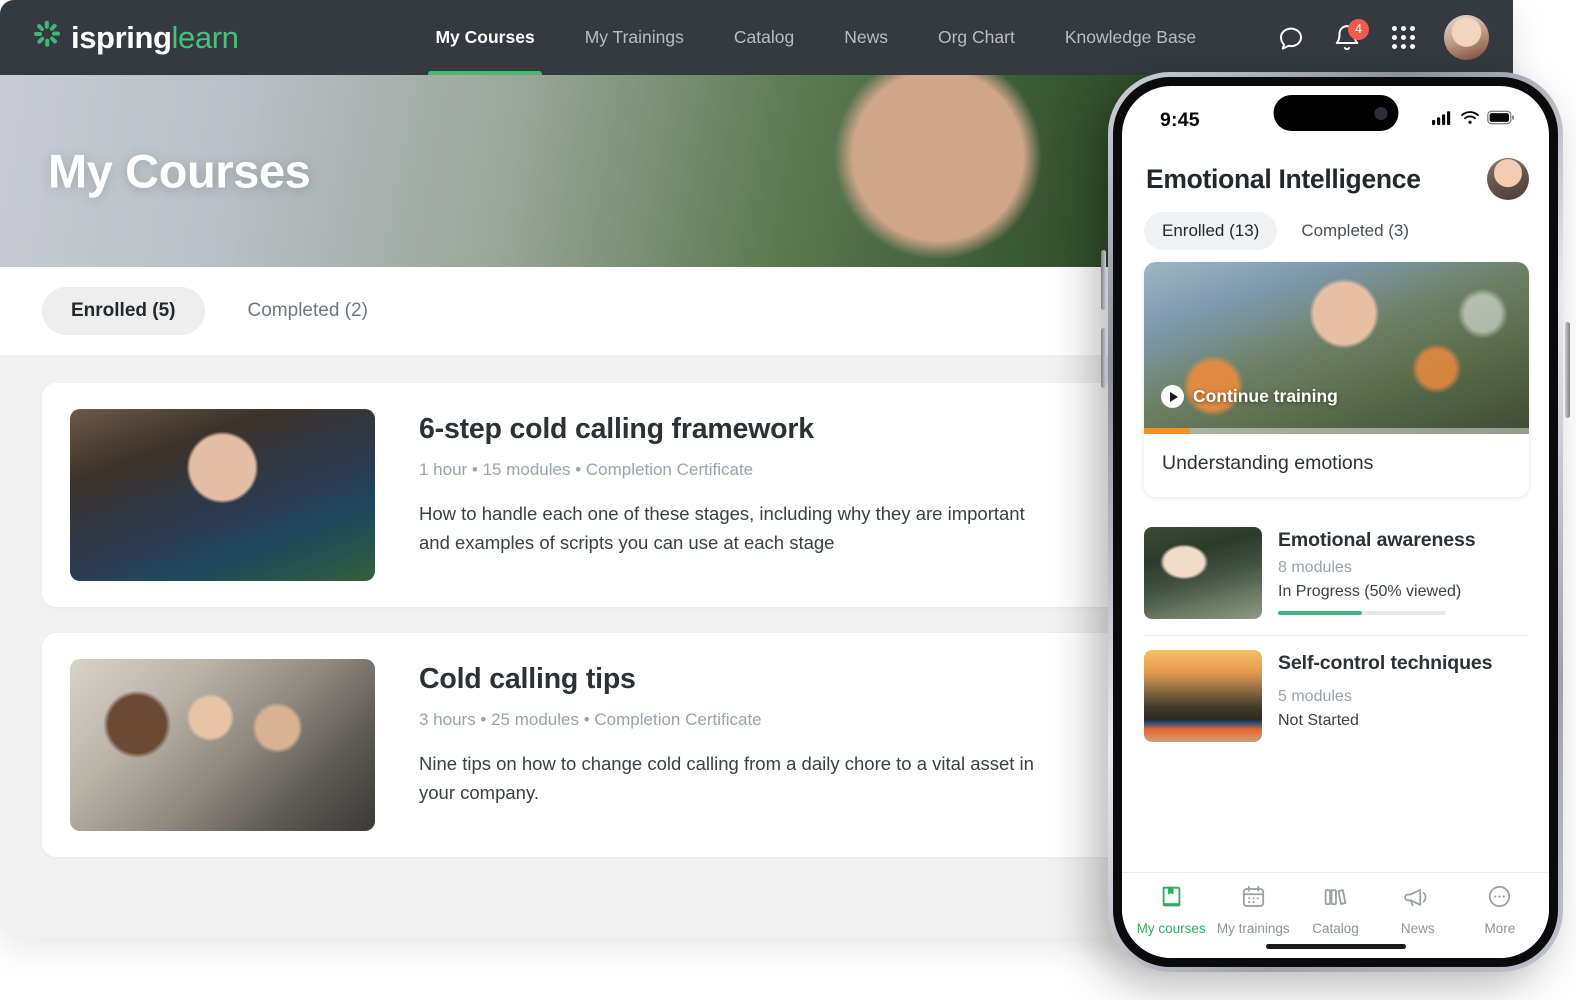 This screenshot has width=1576, height=1000. Describe the element at coordinates (976, 37) in the screenshot. I see `nav-item-org-chart: Org Chart` at that location.